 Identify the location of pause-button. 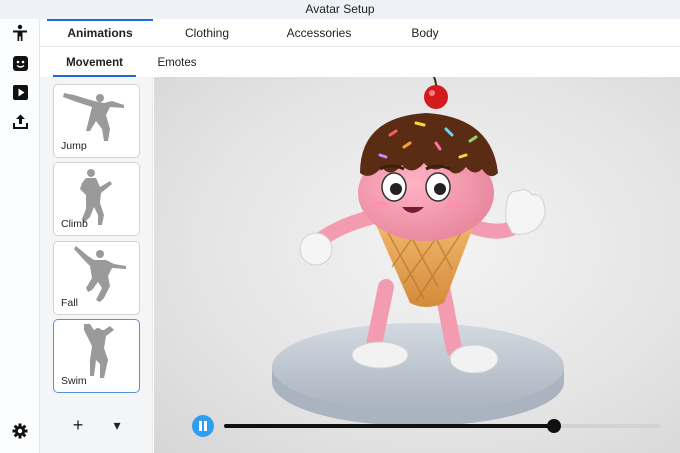
(203, 426).